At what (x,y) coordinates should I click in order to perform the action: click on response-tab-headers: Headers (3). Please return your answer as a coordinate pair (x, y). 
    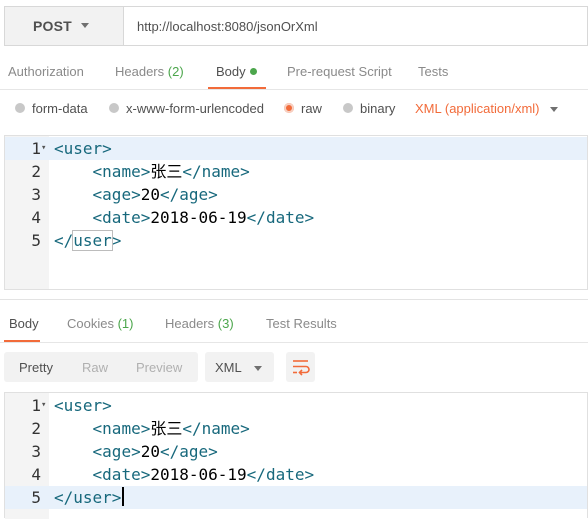
    Looking at the image, I should click on (199, 323).